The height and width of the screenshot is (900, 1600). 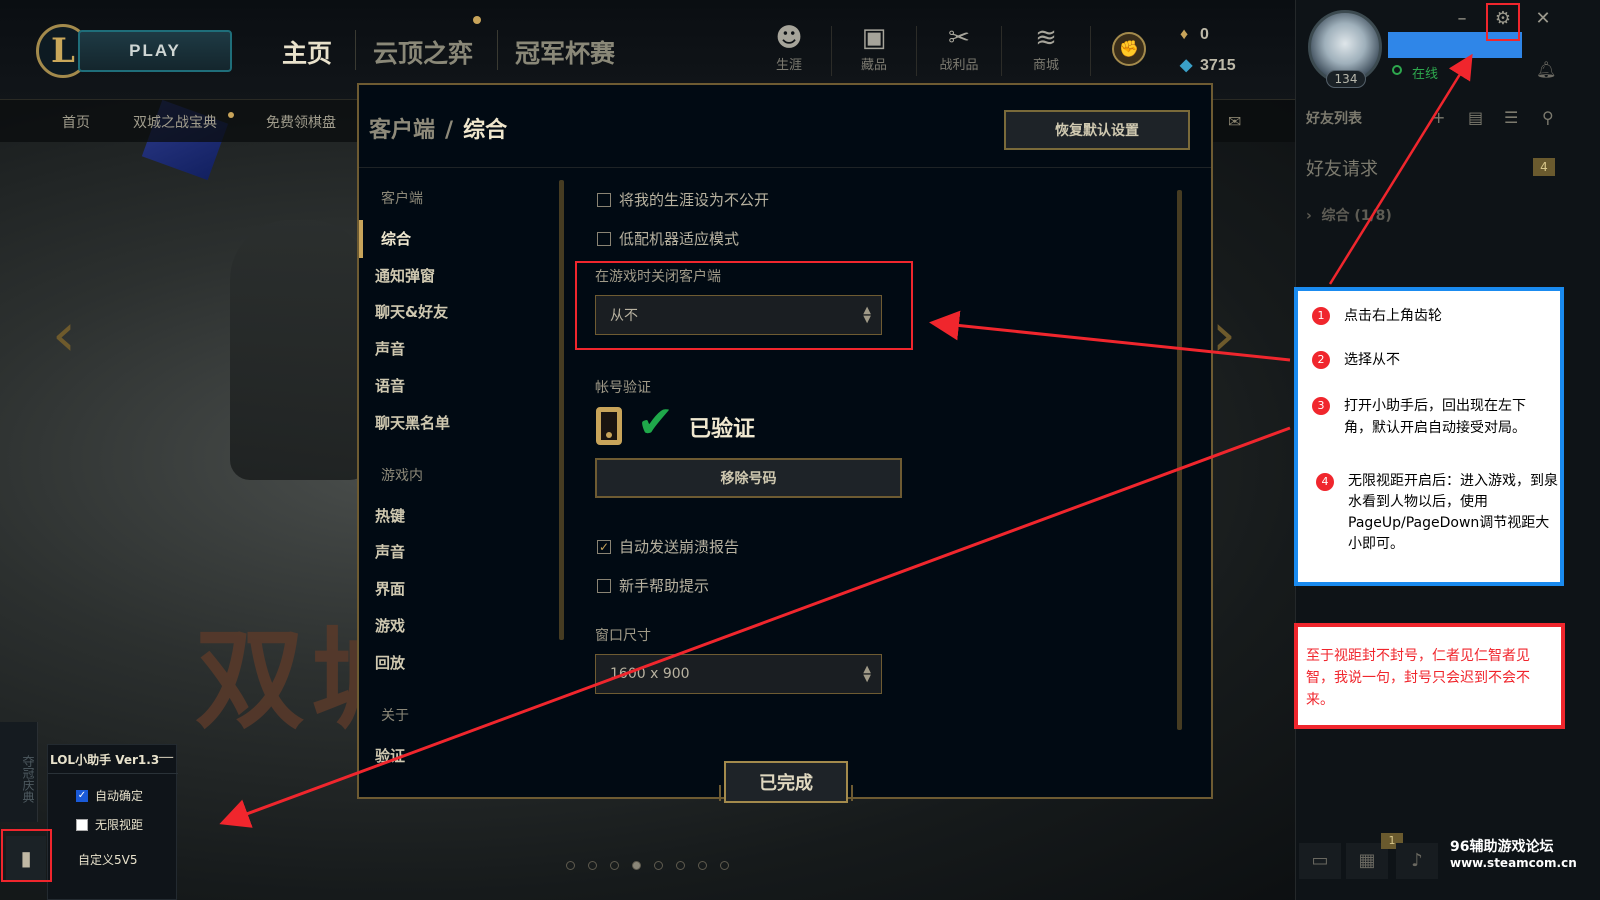 I want to click on step-number: 3, so click(x=1321, y=406).